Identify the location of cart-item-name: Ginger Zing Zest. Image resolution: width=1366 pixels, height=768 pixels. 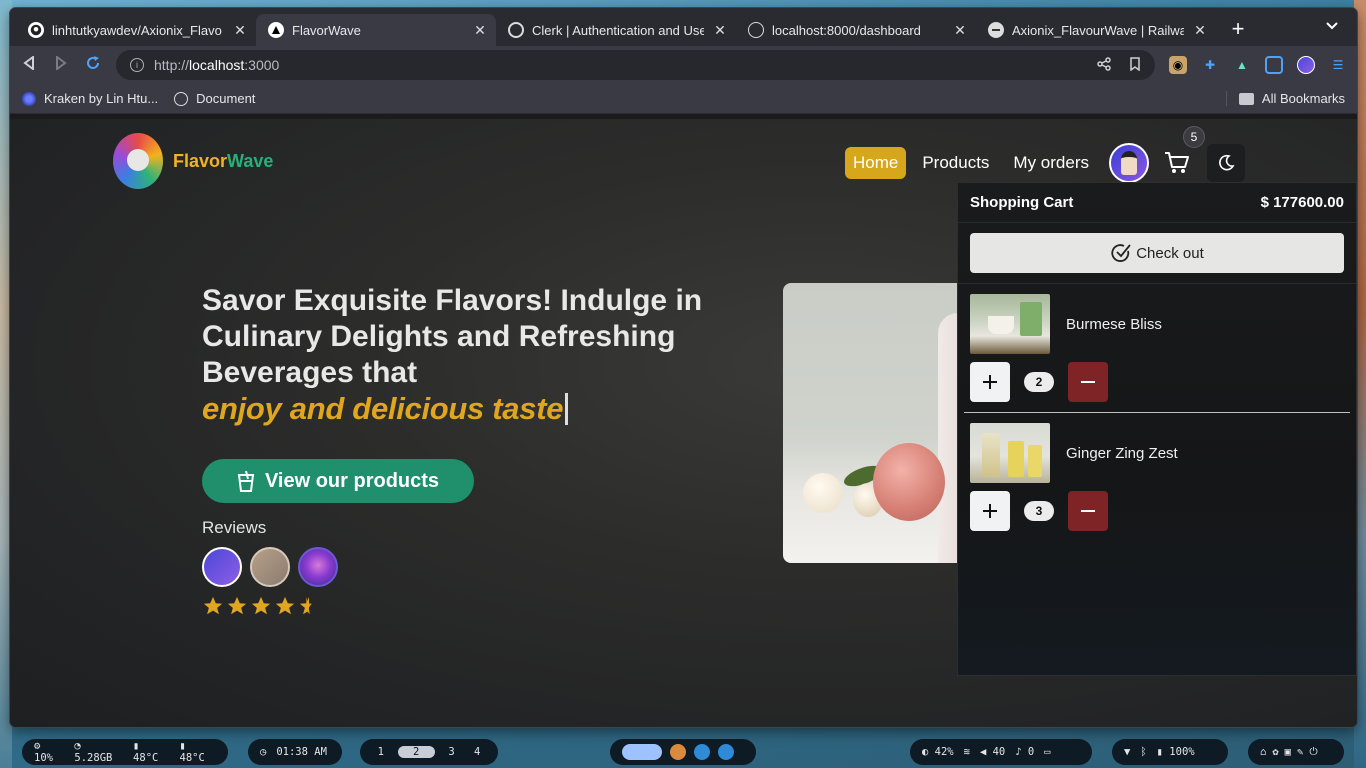
(1122, 453).